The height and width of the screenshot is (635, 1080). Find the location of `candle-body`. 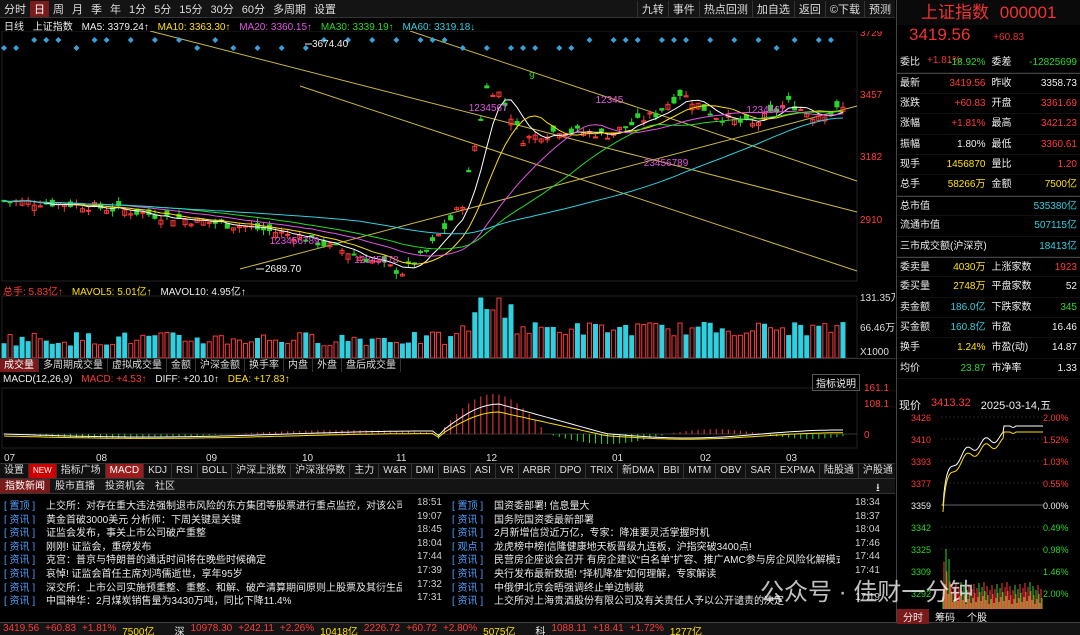

candle-body is located at coordinates (602, 130).